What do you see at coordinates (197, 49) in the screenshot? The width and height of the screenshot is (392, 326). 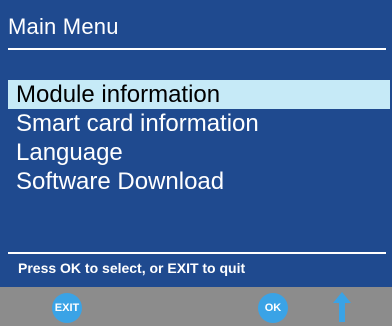 I see `title-divider` at bounding box center [197, 49].